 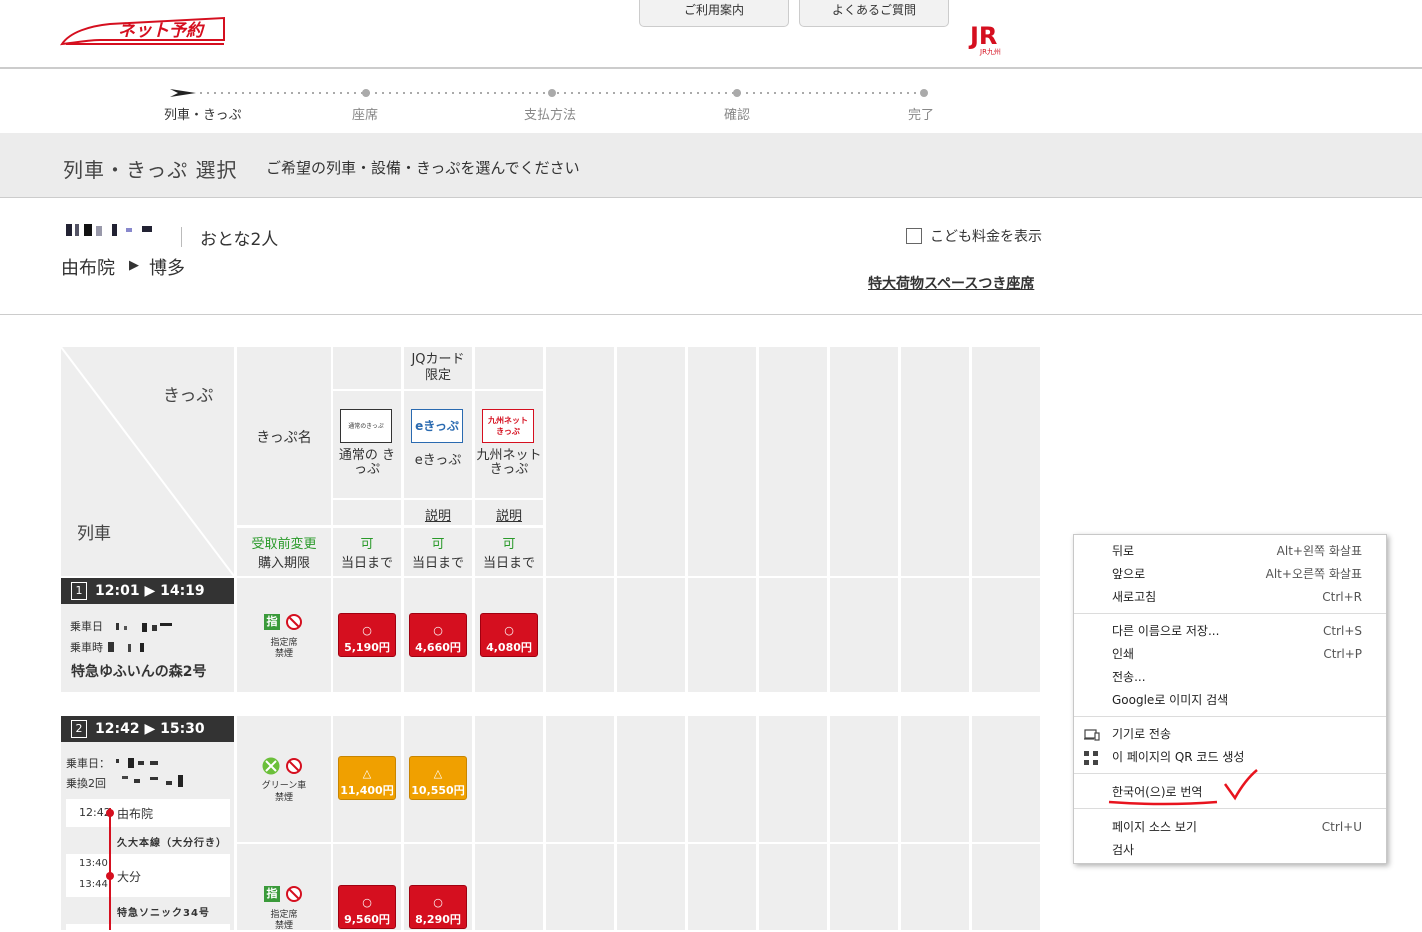 I want to click on no-smoking-icon, so click(x=294, y=766).